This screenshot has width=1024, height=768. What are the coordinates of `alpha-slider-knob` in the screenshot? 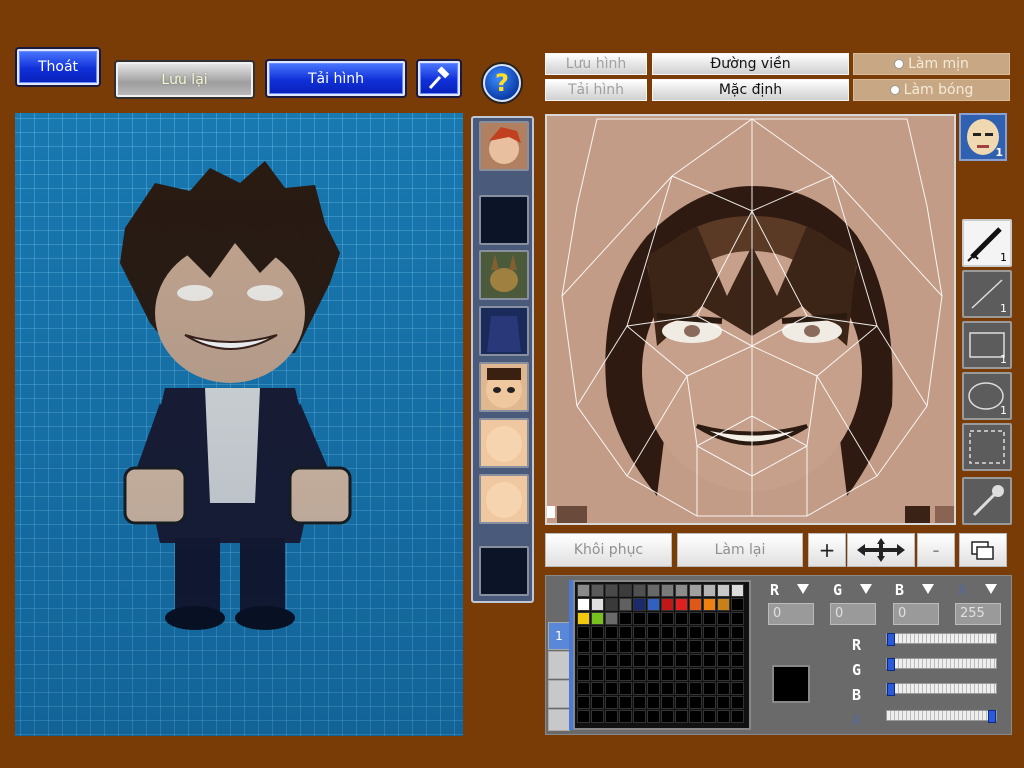 It's located at (992, 716).